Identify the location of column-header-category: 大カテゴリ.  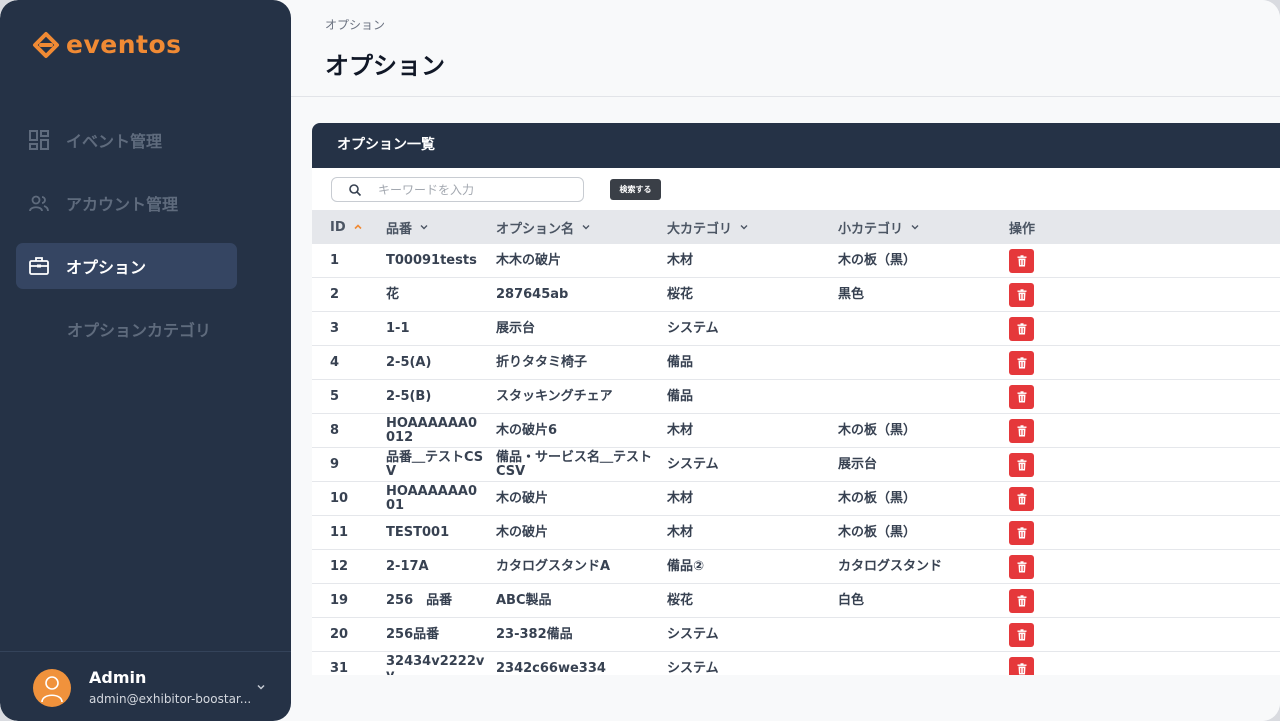
(708, 227).